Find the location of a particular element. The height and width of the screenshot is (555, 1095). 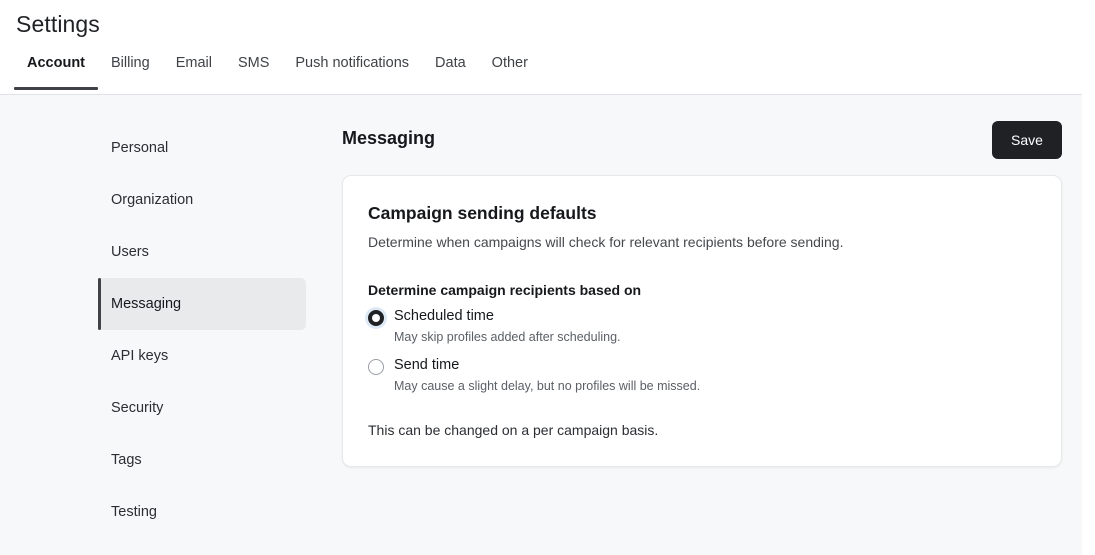

content-header: Messaging Save is located at coordinates (702, 135).